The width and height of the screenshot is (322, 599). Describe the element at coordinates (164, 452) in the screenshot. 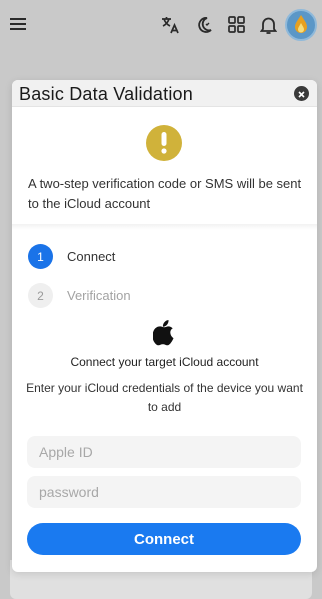

I see `apple-id-input` at that location.